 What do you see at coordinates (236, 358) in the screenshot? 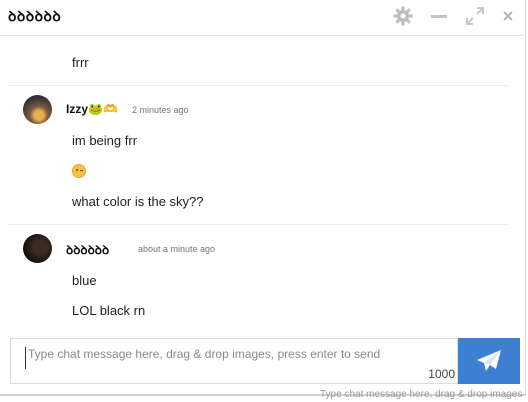
I see `chat-message-input` at bounding box center [236, 358].